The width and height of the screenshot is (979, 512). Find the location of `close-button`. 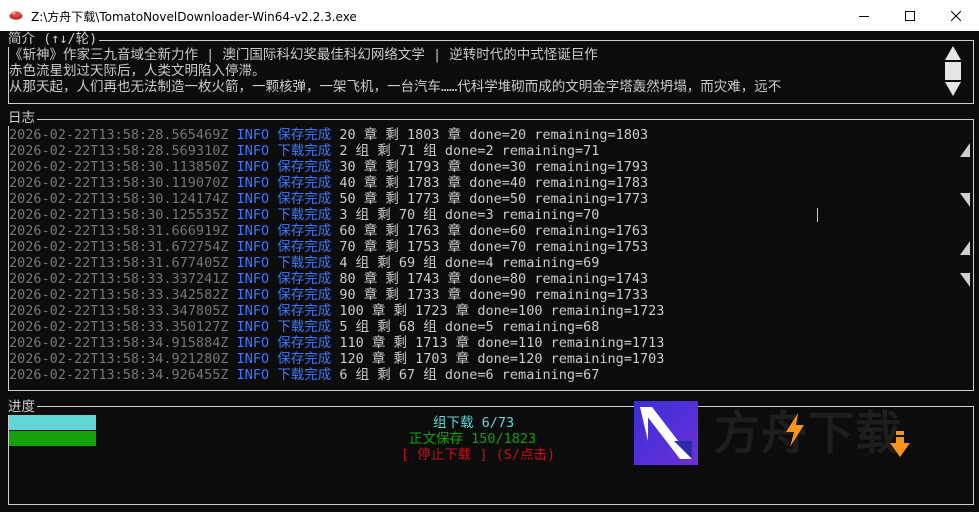

close-button is located at coordinates (956, 15).